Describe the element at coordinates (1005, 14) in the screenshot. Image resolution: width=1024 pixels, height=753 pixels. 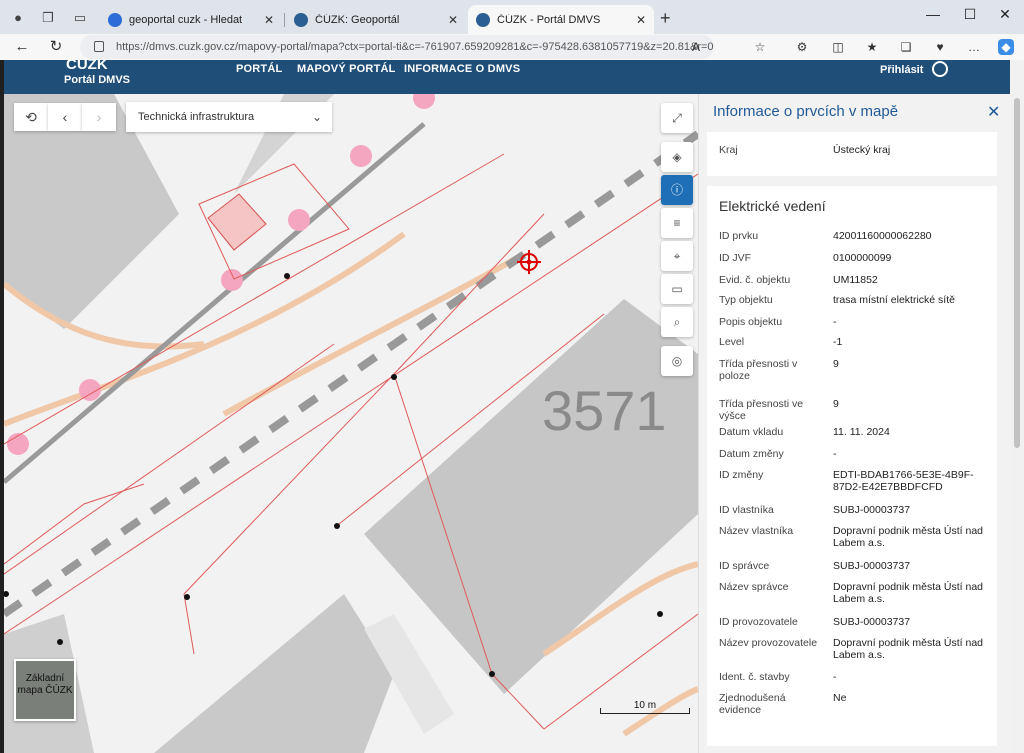
I see `close-window-button: ✕` at that location.